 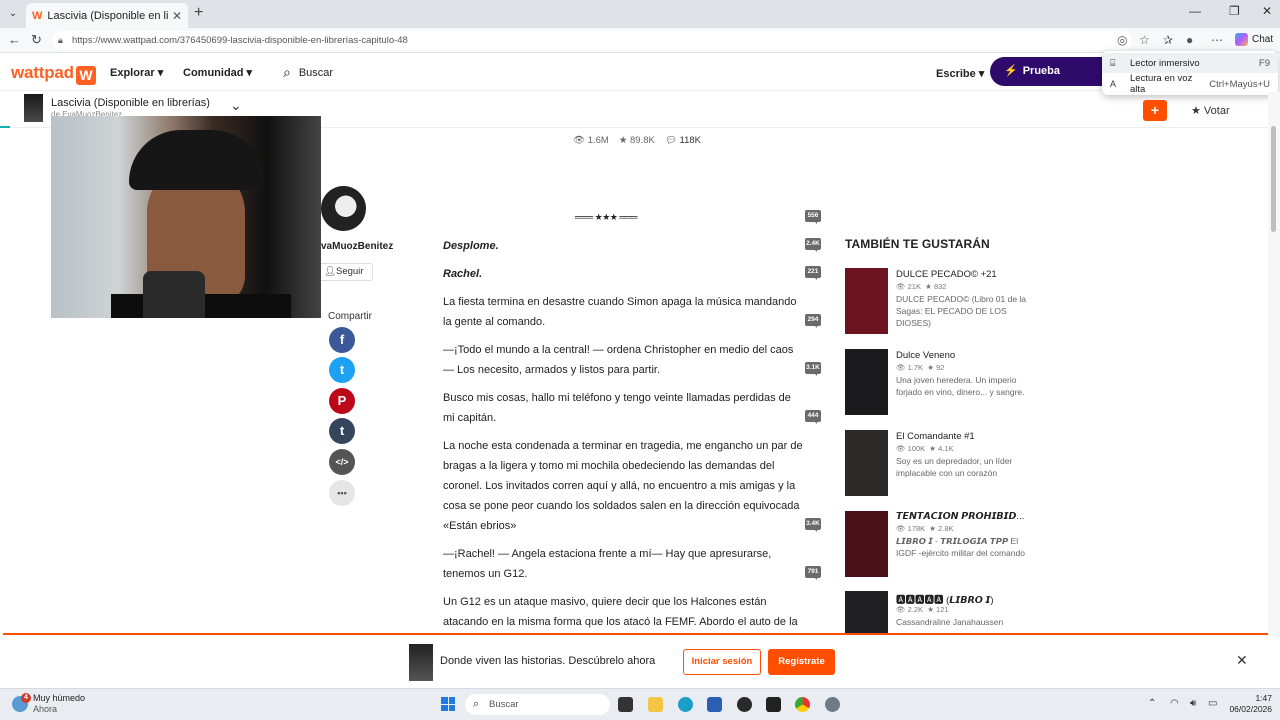 What do you see at coordinates (1250, 709) in the screenshot?
I see `clock-date: 06/02/2026` at bounding box center [1250, 709].